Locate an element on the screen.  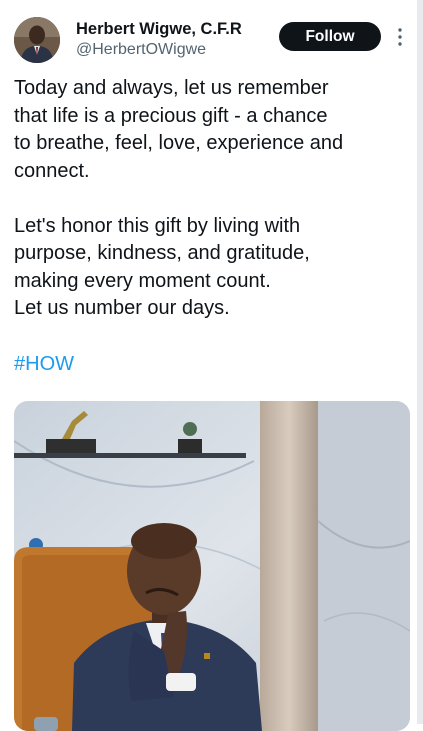
avatar-image is located at coordinates (37, 40).